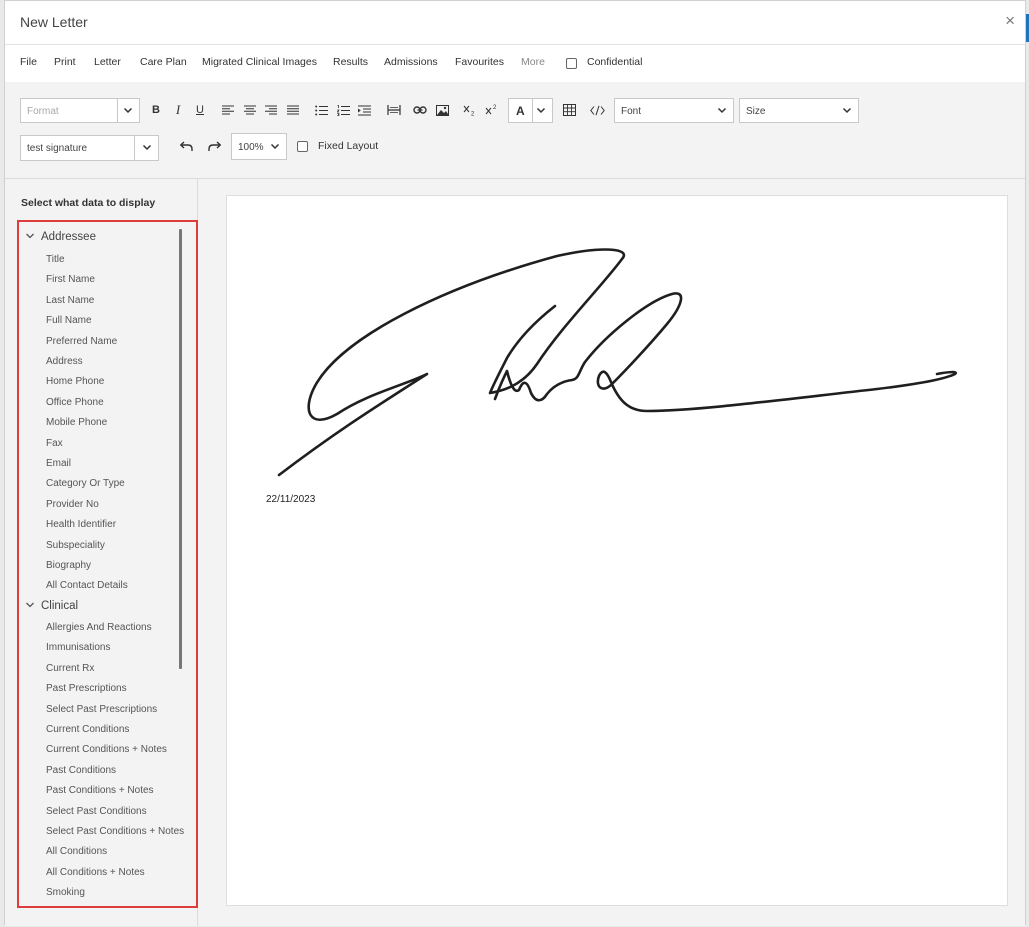  Describe the element at coordinates (101, 709) in the screenshot. I see `clinical-field-item: Select Past Prescriptions` at that location.